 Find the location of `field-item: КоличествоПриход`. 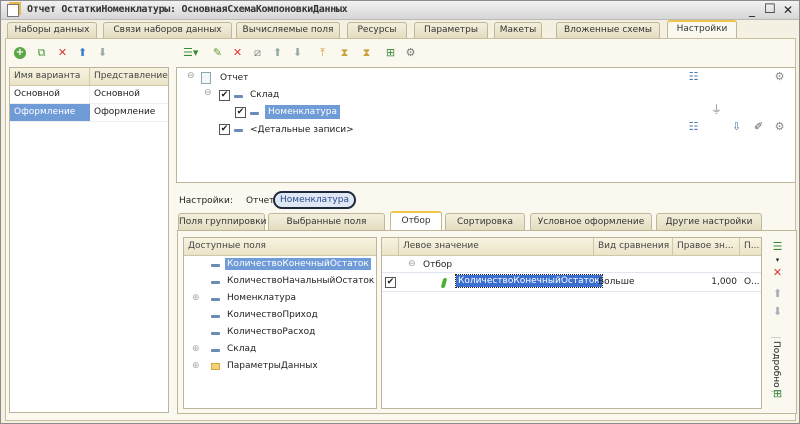

field-item: КоличествоПриход is located at coordinates (272, 315).